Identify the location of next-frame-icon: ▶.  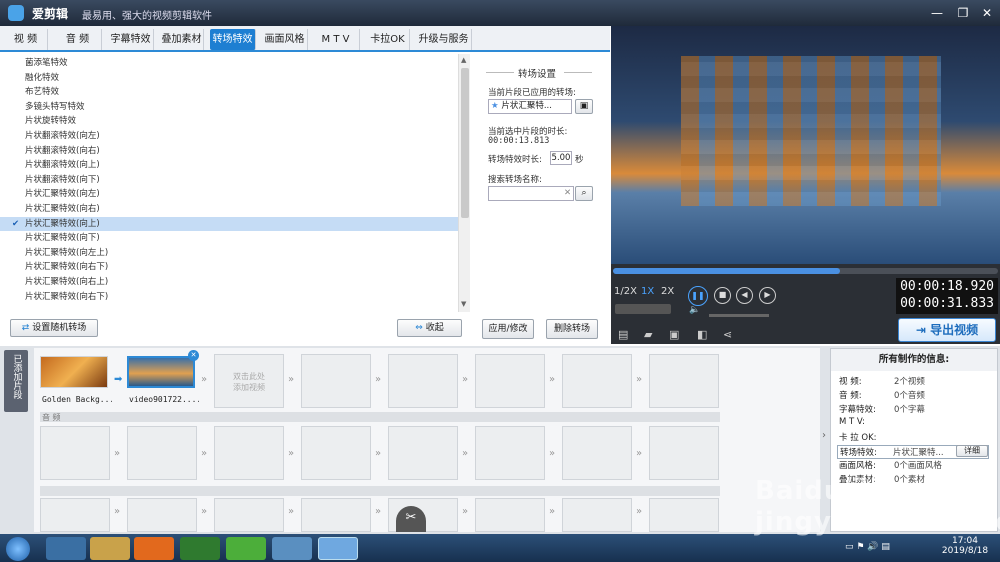
(767, 295).